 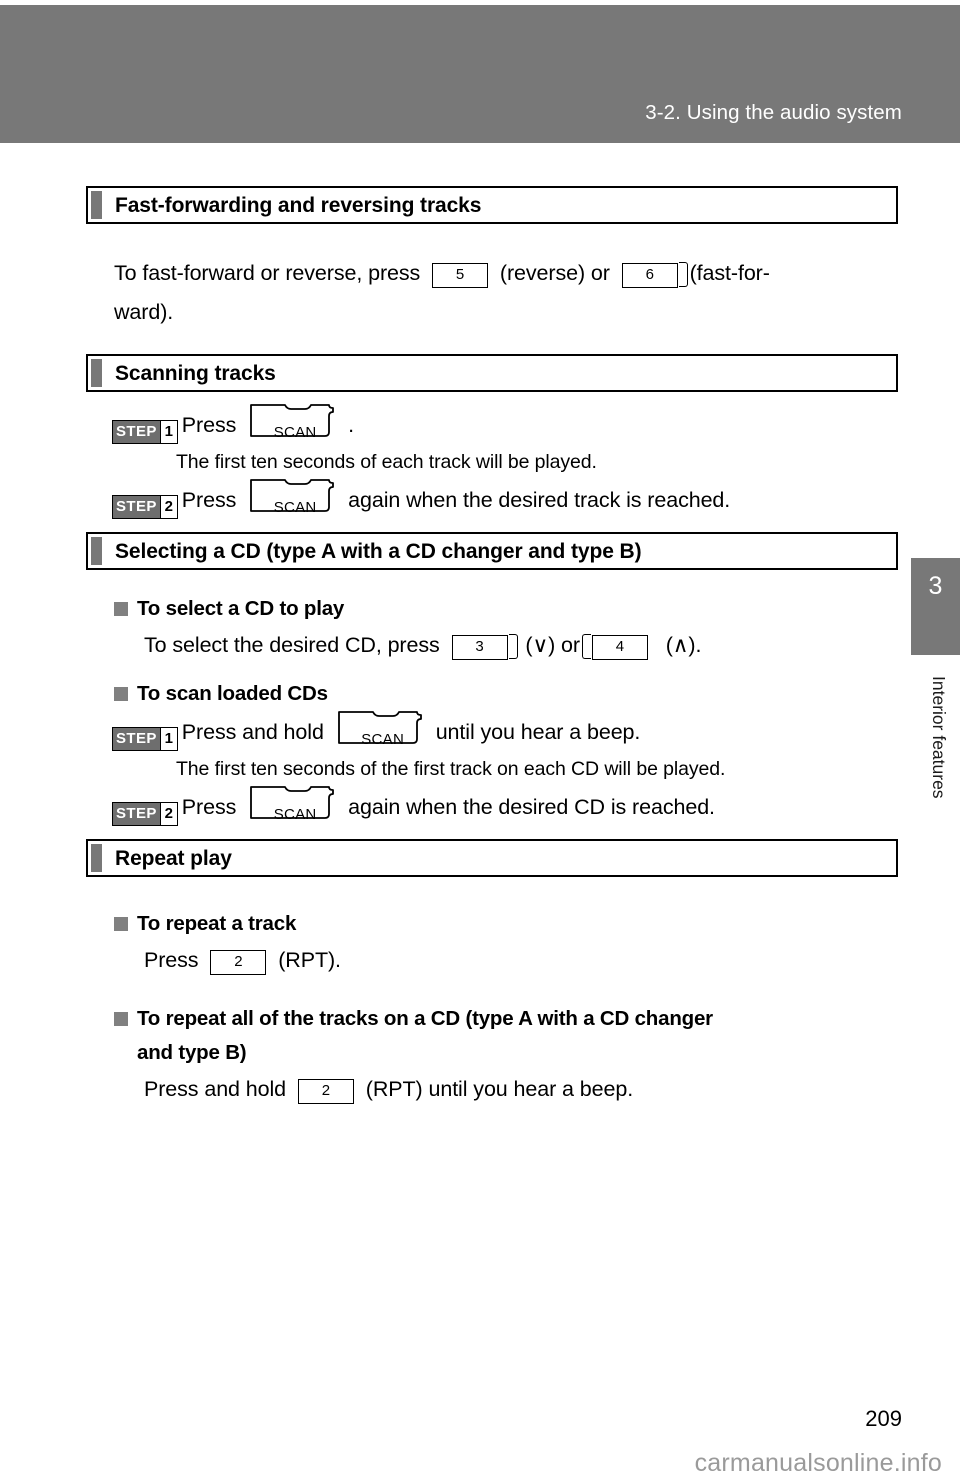 I want to click on step-line-scan-1: STEP 1 Press SCAN ., so click(x=492, y=424).